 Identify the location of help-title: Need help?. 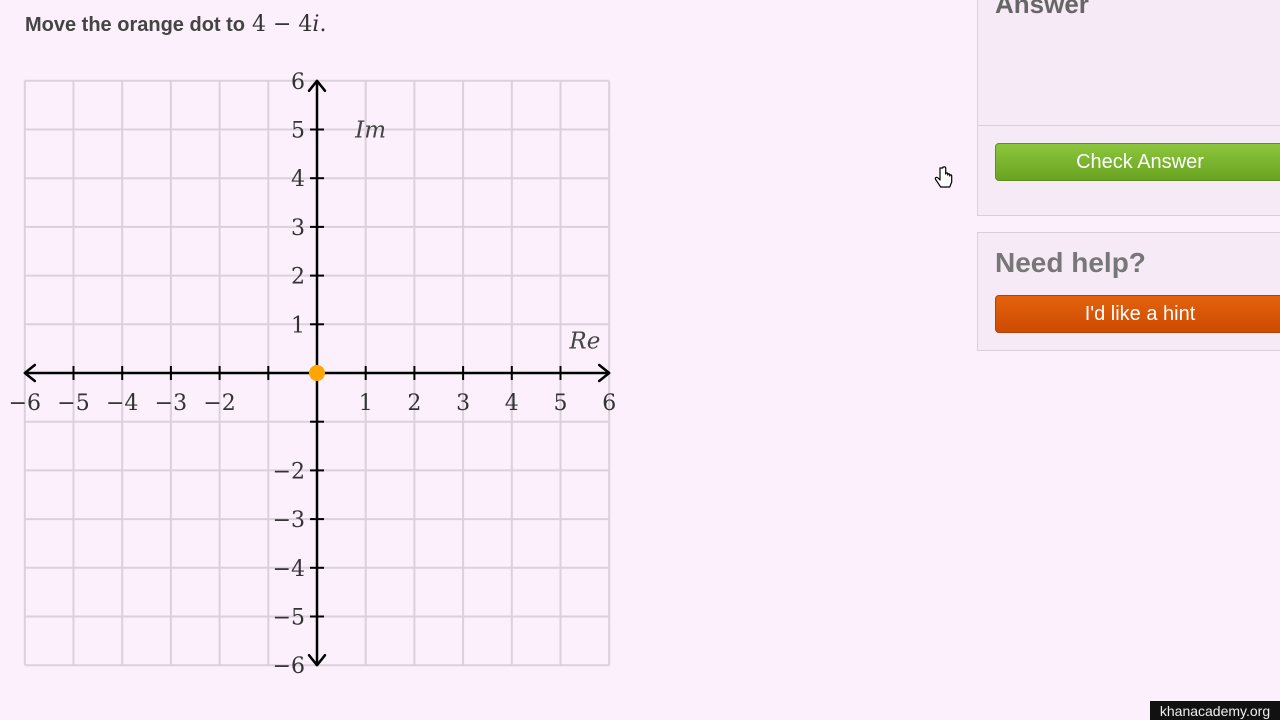
(1070, 262).